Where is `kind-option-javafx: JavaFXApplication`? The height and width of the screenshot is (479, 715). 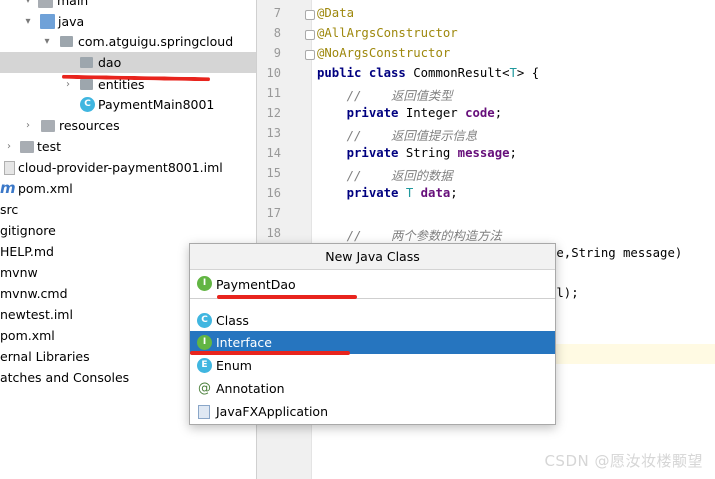 kind-option-javafx: JavaFXApplication is located at coordinates (372, 411).